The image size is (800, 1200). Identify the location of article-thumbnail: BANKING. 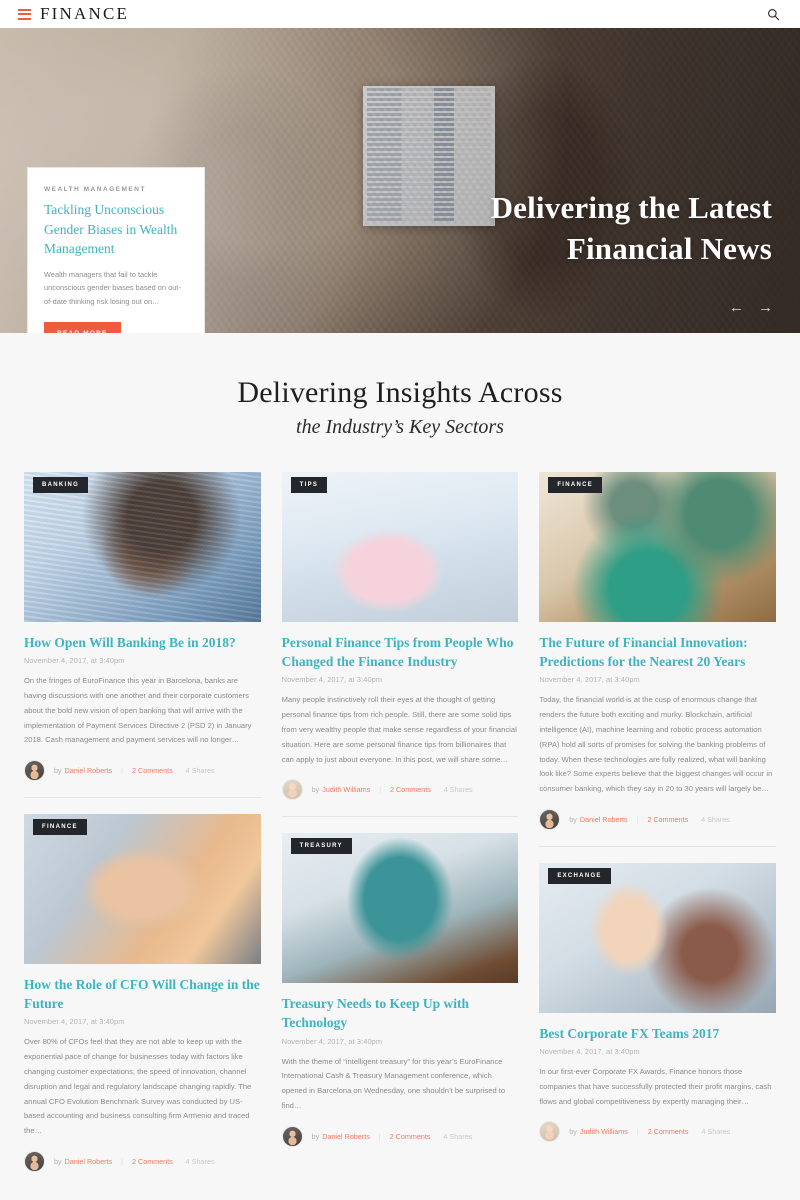
(142, 547).